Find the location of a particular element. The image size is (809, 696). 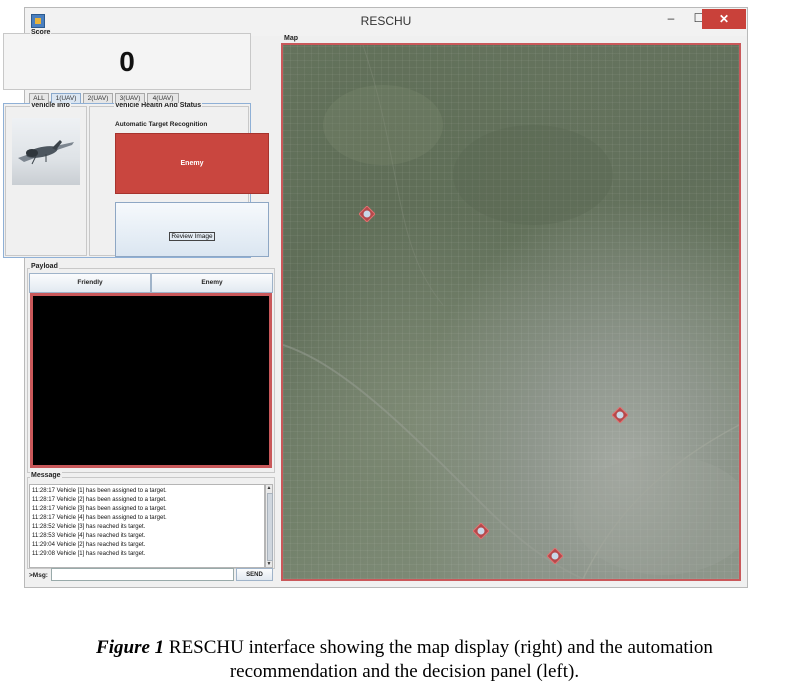

scroll-down-icon: ▼ is located at coordinates (269, 564).